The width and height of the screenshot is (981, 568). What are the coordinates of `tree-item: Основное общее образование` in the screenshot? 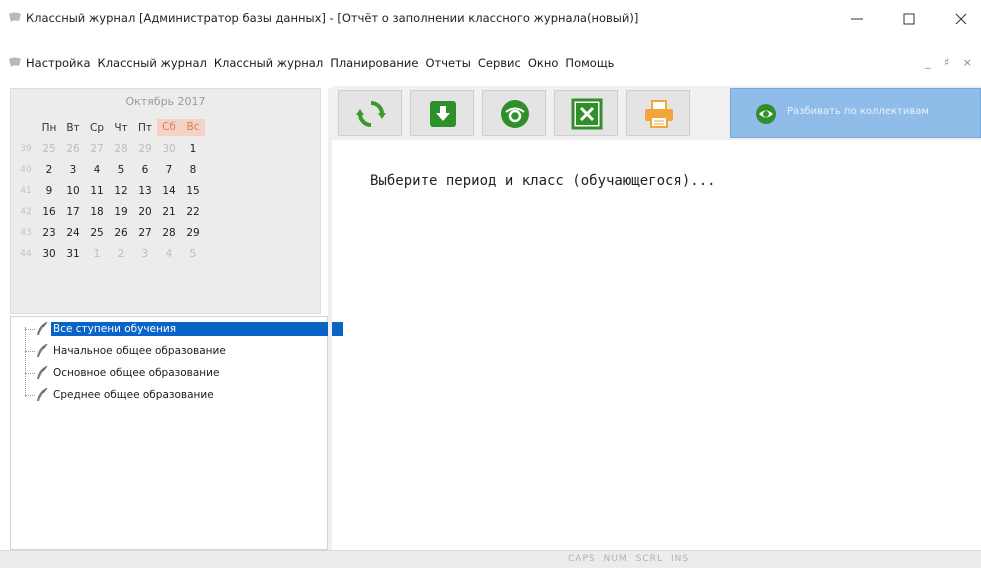 It's located at (123, 373).